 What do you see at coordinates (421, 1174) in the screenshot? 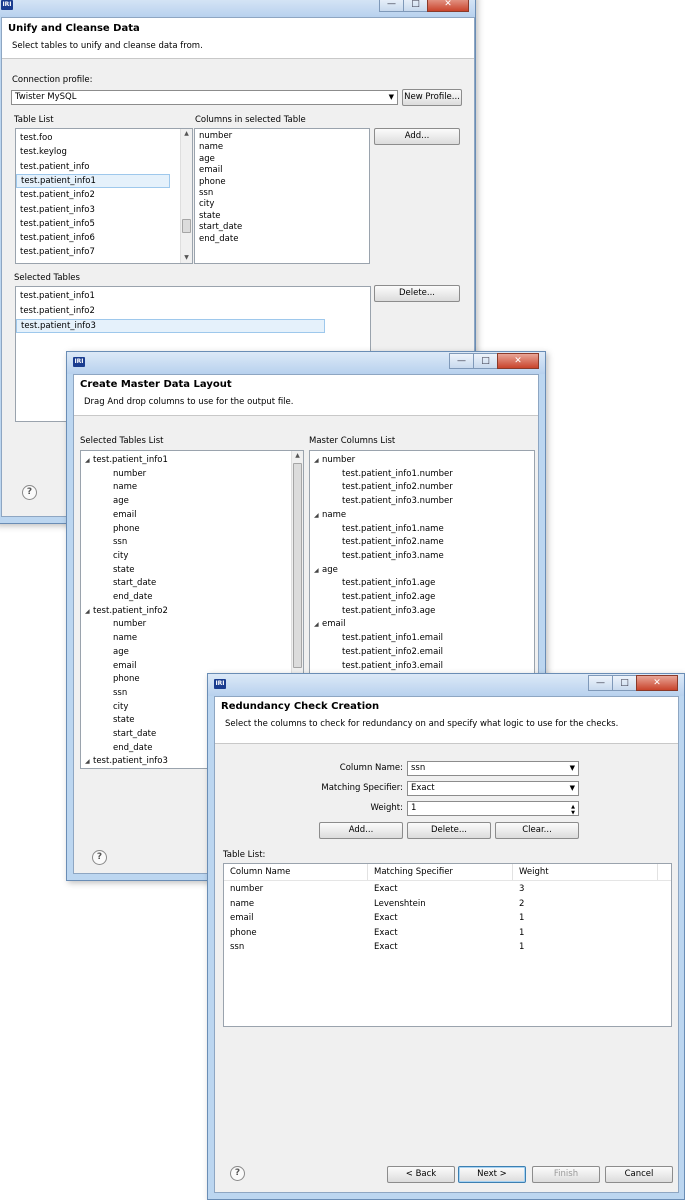
I see `back-button: < Back` at bounding box center [421, 1174].